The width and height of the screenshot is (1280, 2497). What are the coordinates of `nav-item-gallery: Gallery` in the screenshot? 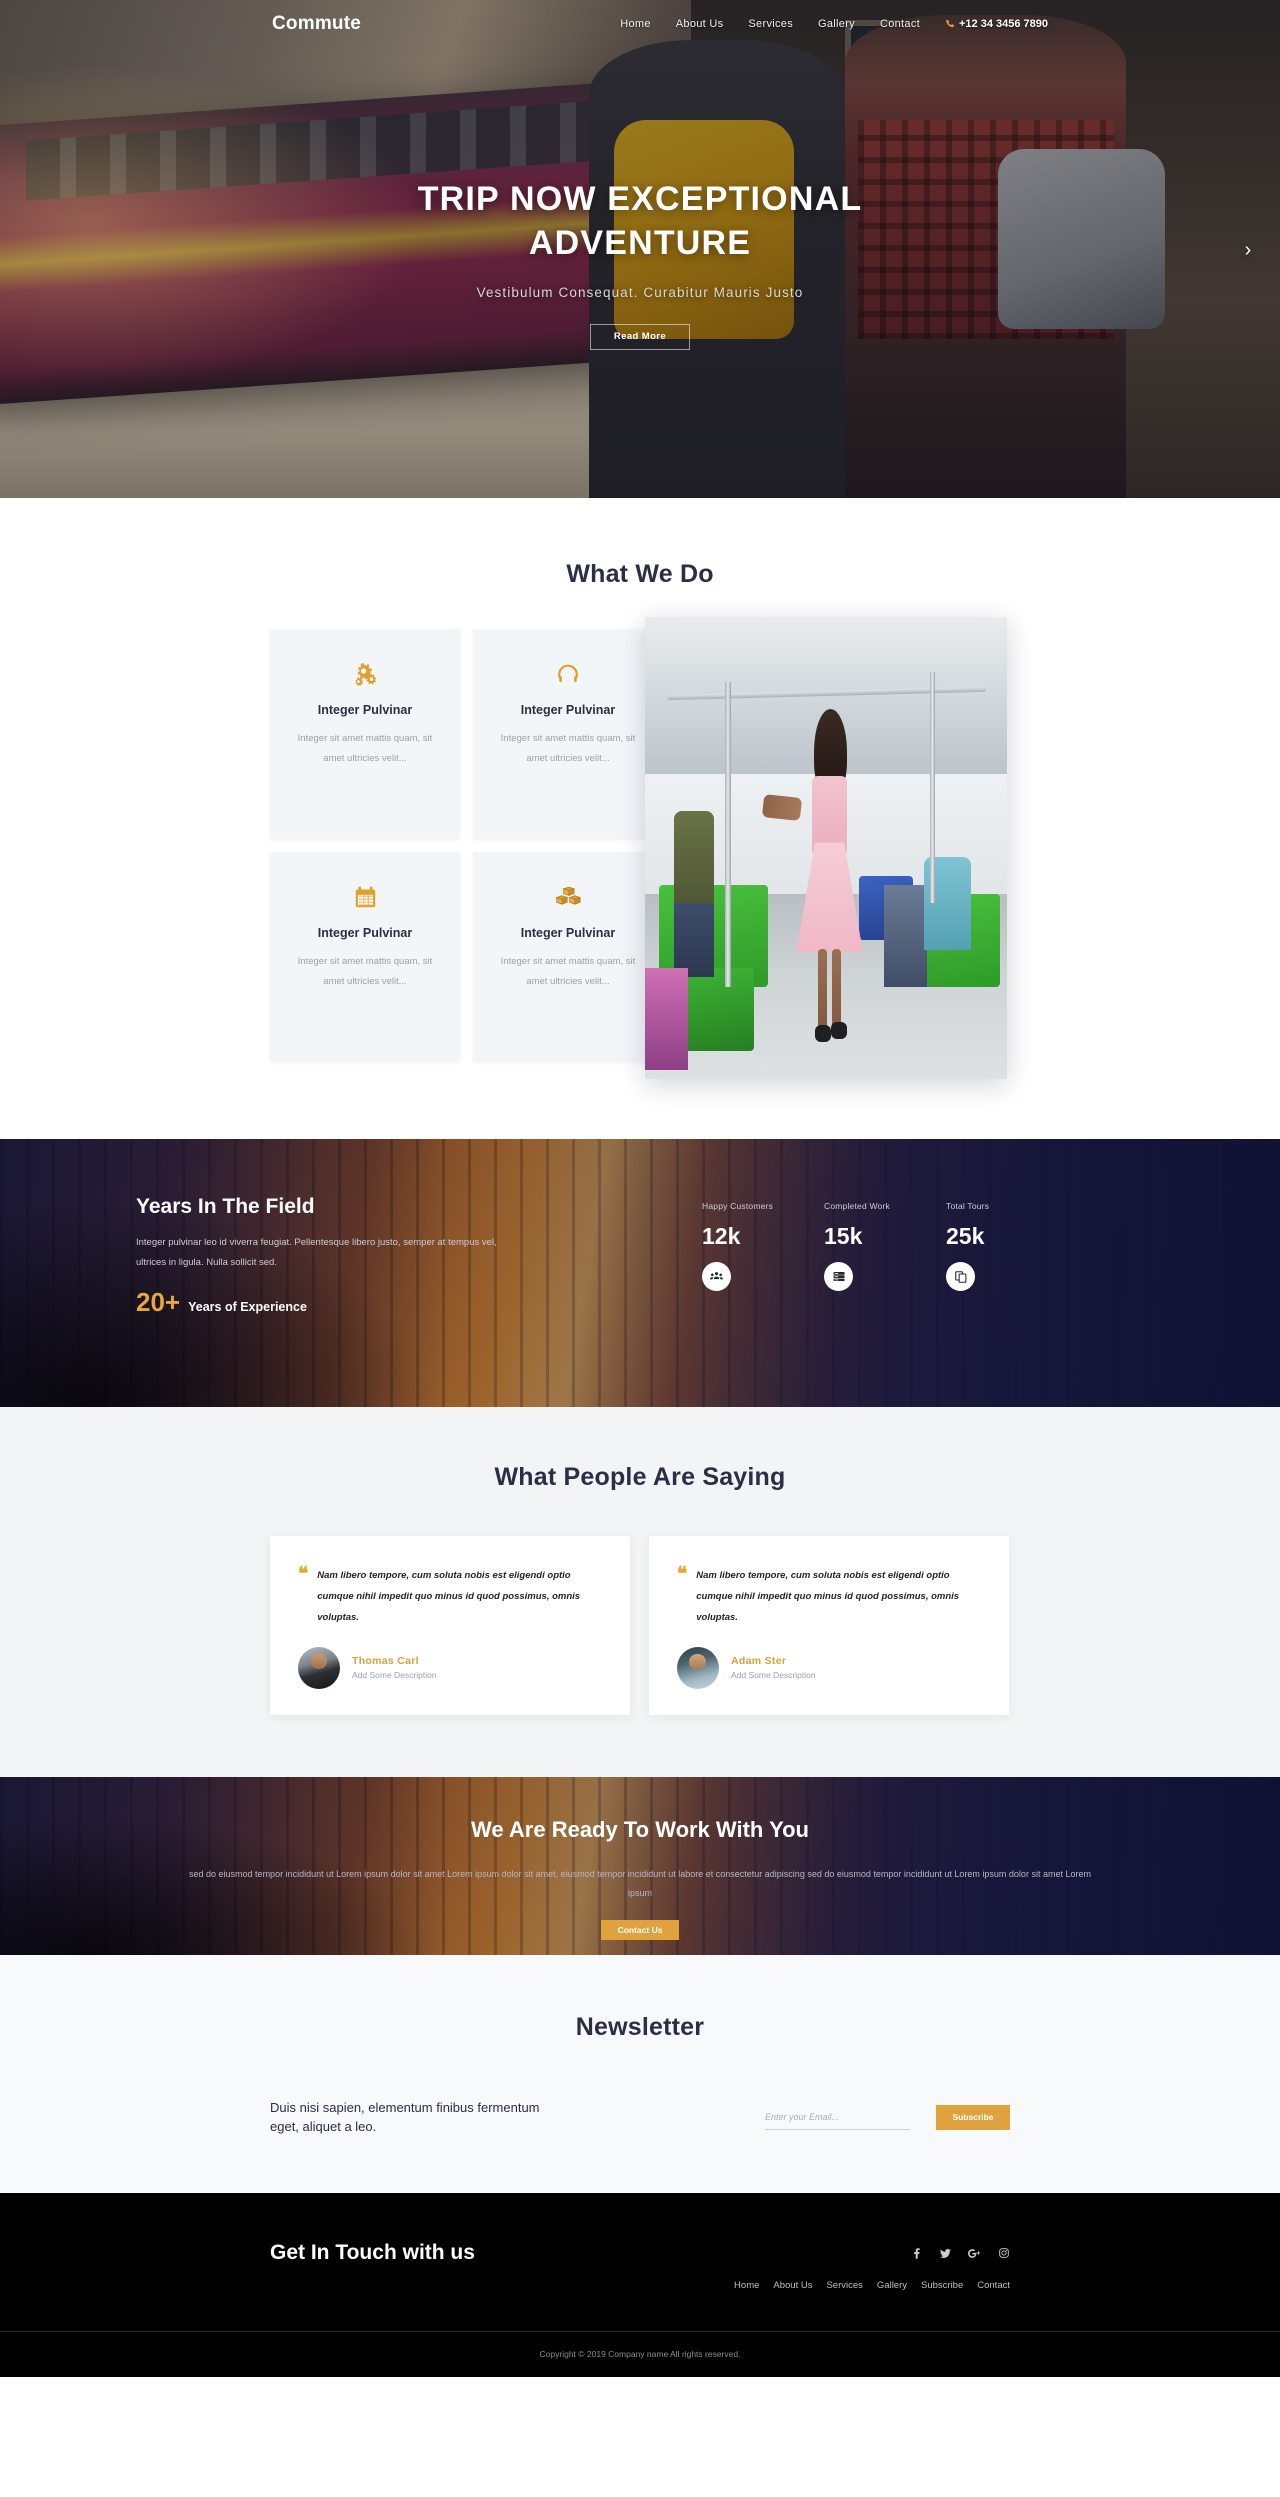 It's located at (836, 24).